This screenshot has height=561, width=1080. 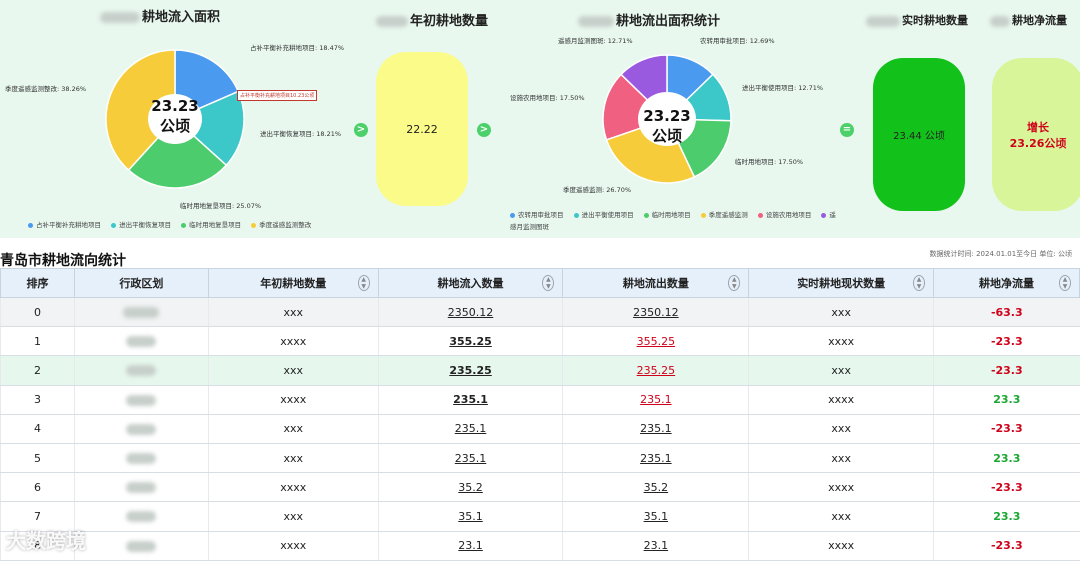 What do you see at coordinates (1038, 127) in the screenshot?
I see `net-line1: 增长` at bounding box center [1038, 127].